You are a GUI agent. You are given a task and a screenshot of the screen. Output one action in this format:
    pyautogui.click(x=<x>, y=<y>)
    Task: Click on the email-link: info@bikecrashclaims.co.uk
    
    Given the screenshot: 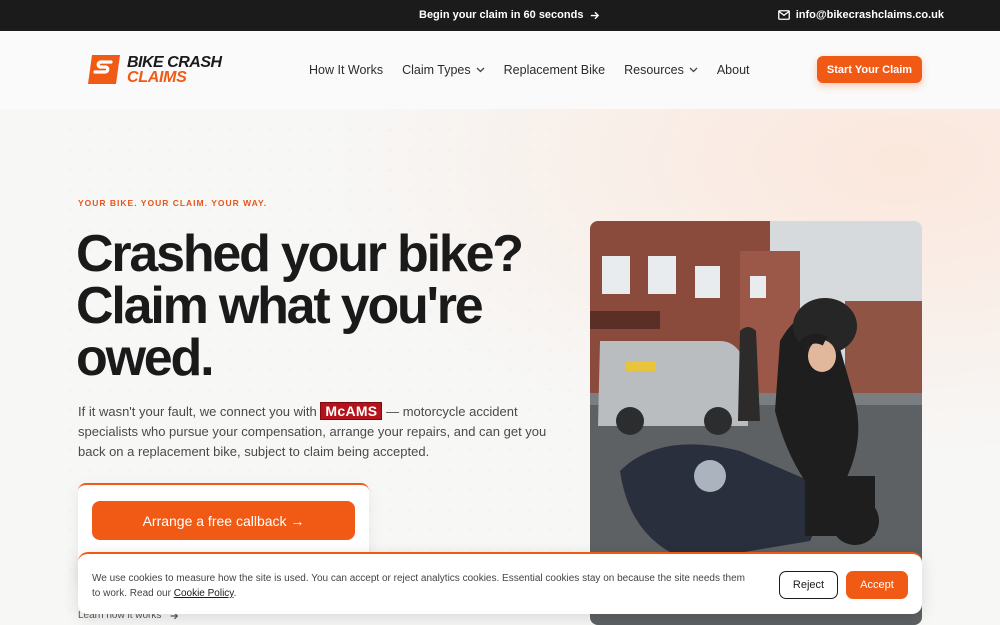 What is the action you would take?
    pyautogui.click(x=860, y=15)
    